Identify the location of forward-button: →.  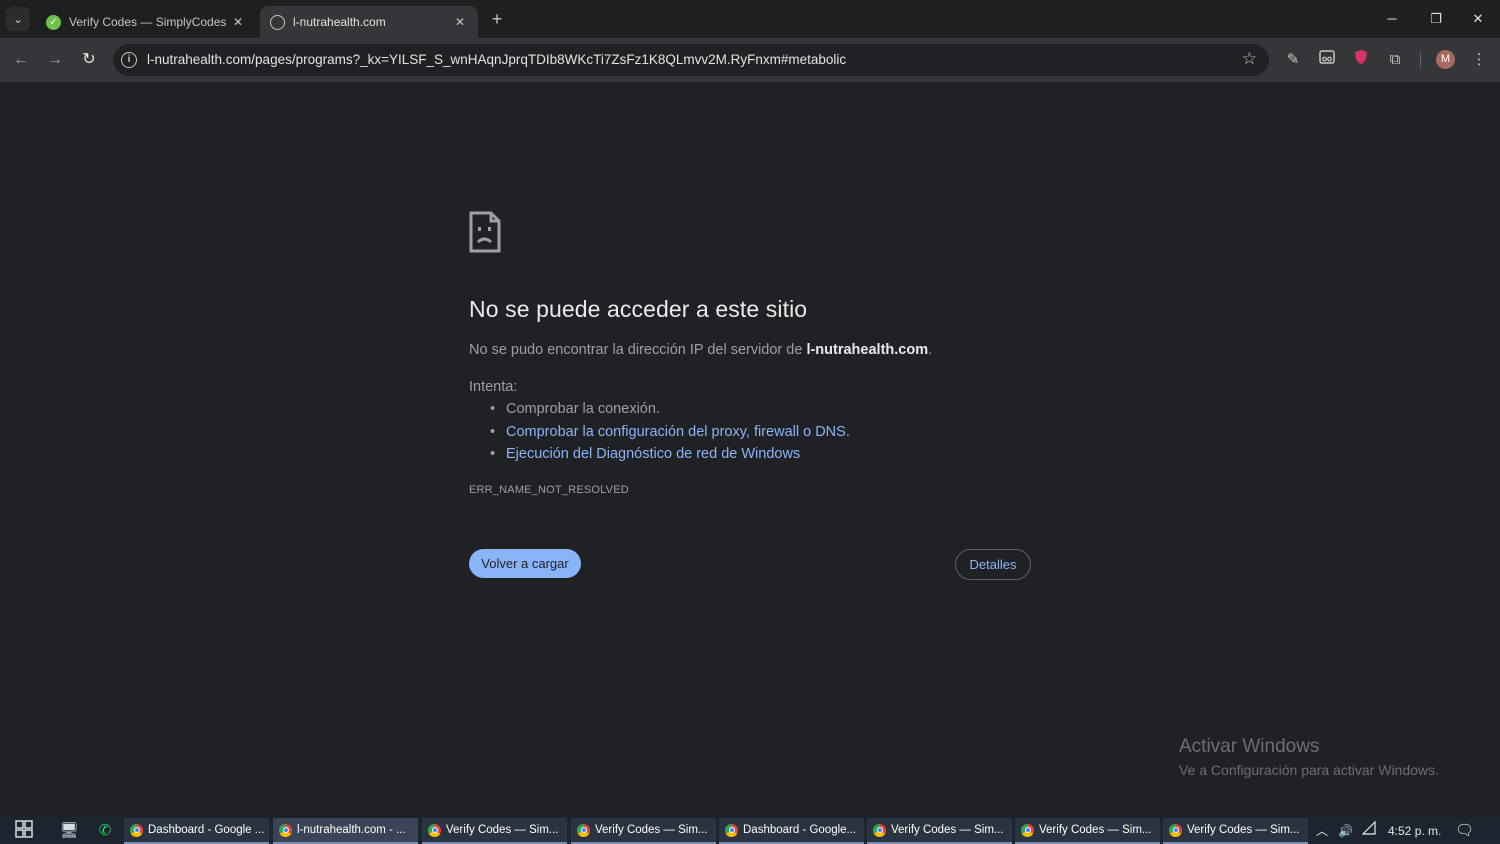
(55, 60).